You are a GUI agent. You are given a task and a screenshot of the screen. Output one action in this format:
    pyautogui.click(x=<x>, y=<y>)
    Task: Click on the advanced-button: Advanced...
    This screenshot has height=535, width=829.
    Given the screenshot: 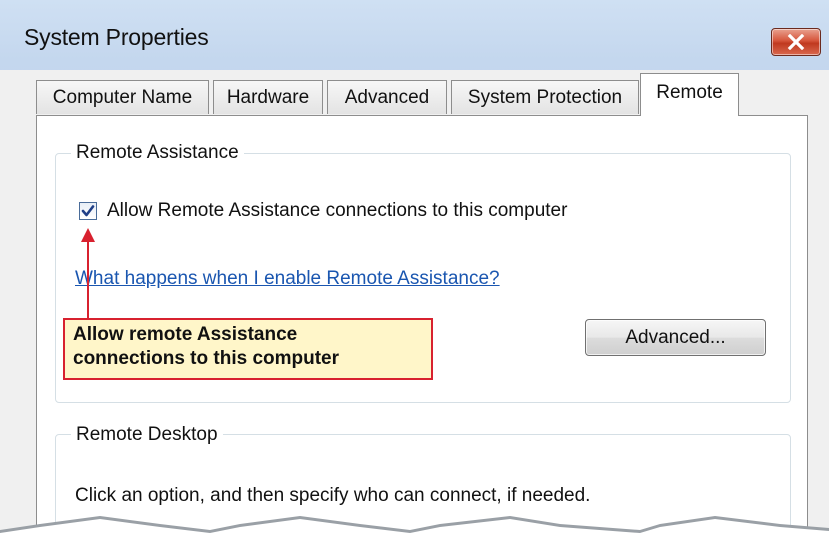 What is the action you would take?
    pyautogui.click(x=675, y=337)
    